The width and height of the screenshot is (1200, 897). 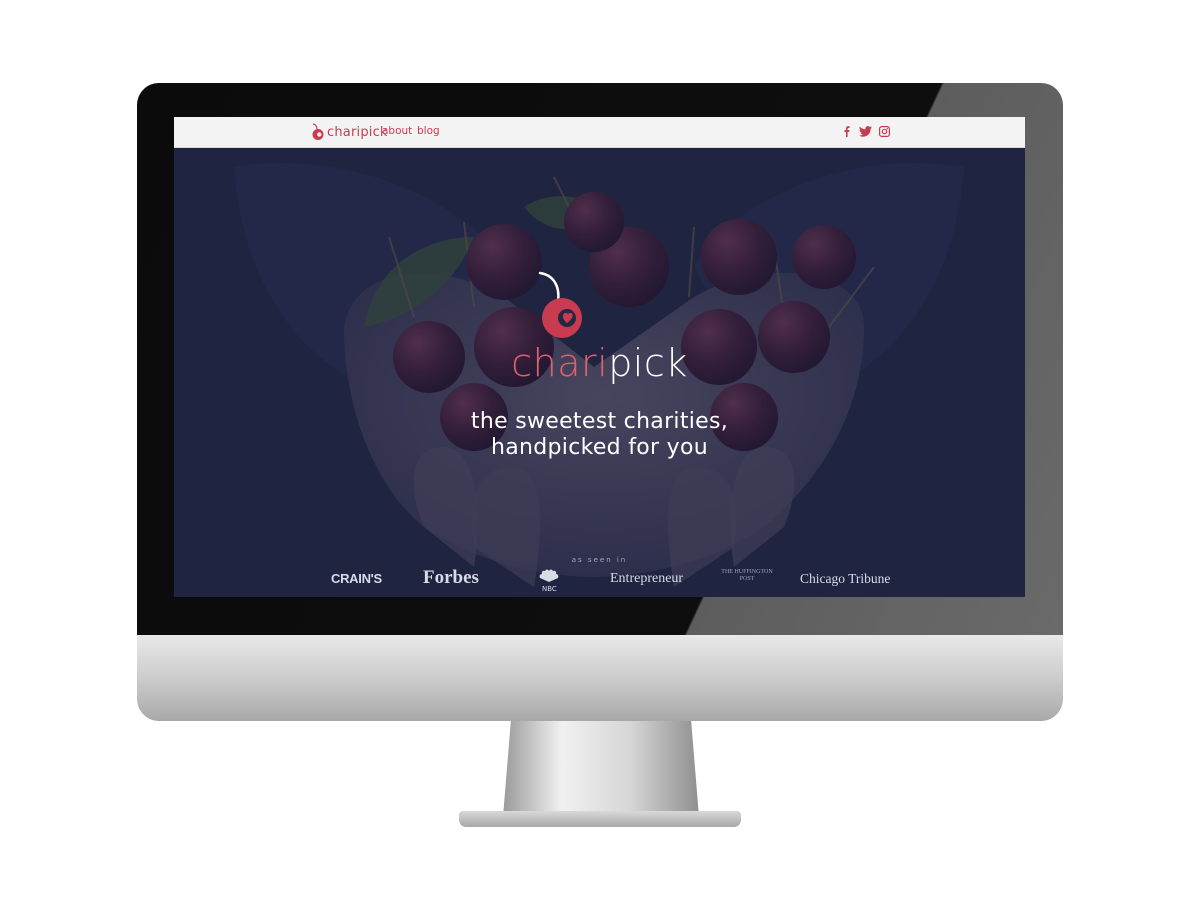 What do you see at coordinates (845, 578) in the screenshot?
I see `press-logo-chicago-tribune: Chicago Tribune` at bounding box center [845, 578].